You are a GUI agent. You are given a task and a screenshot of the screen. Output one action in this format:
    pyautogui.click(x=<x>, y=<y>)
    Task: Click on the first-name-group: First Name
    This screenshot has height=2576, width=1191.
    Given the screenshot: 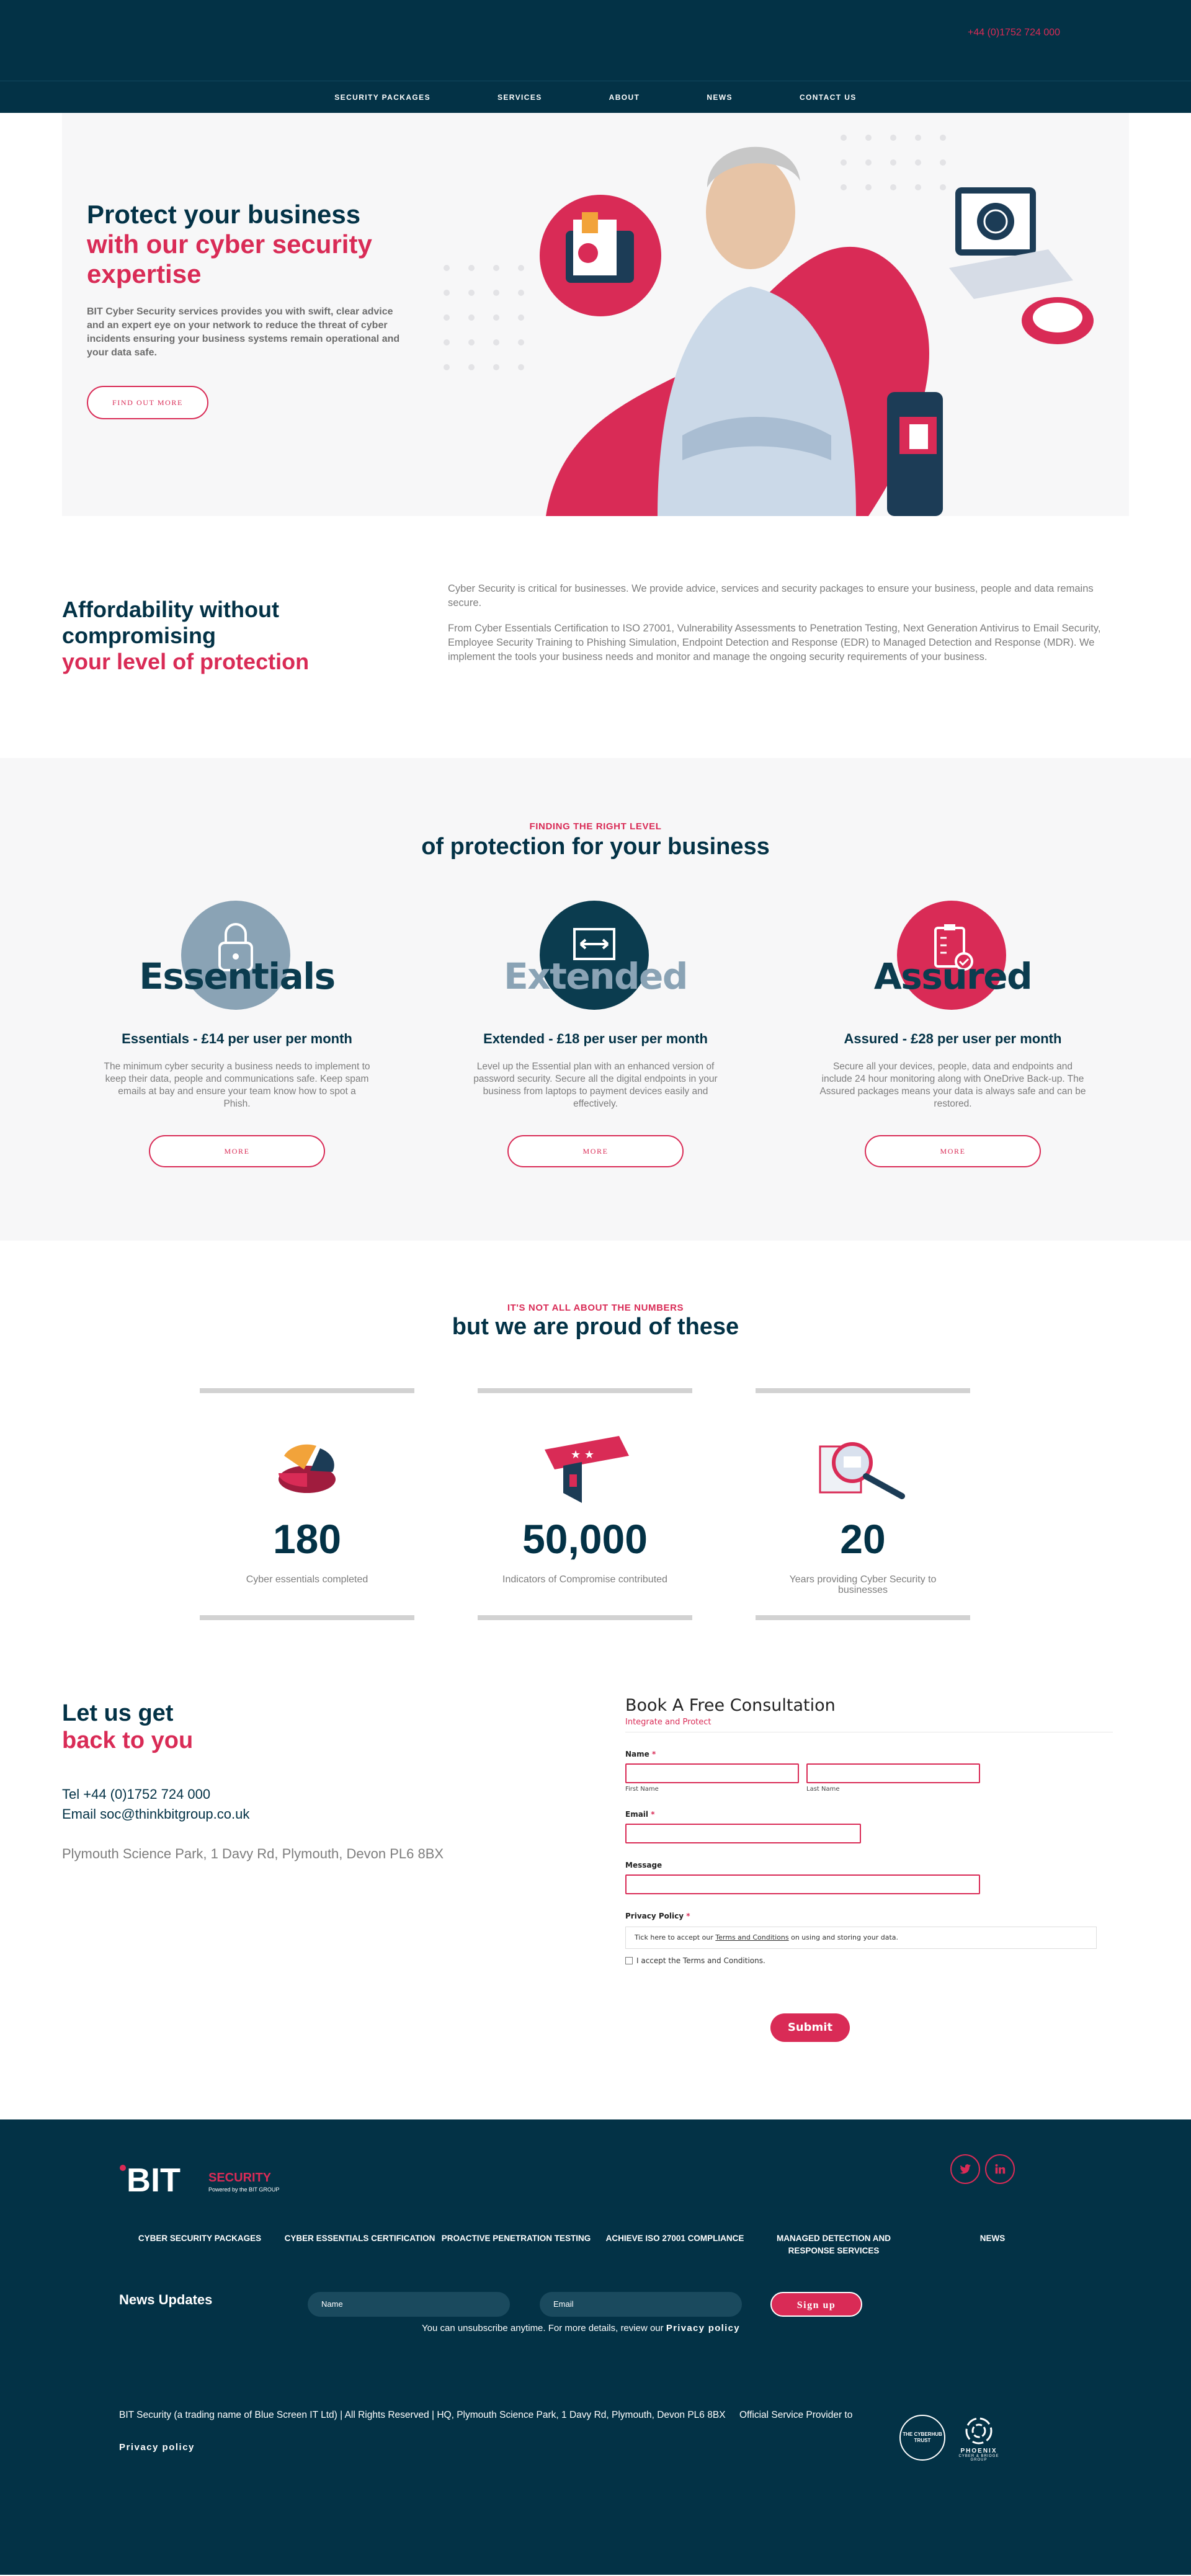 What is the action you would take?
    pyautogui.click(x=712, y=1778)
    